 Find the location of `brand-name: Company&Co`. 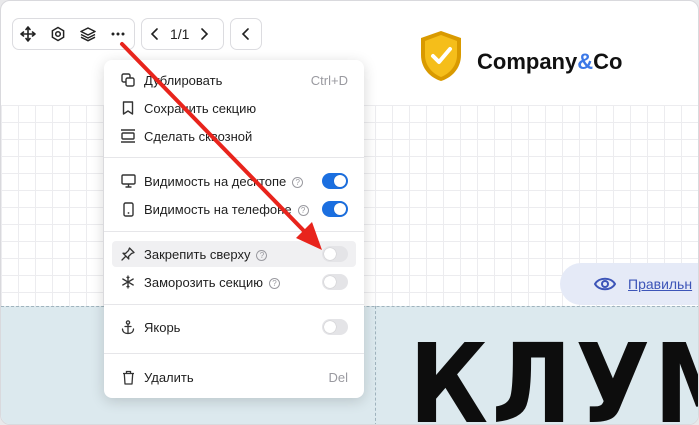

brand-name: Company&Co is located at coordinates (549, 62).